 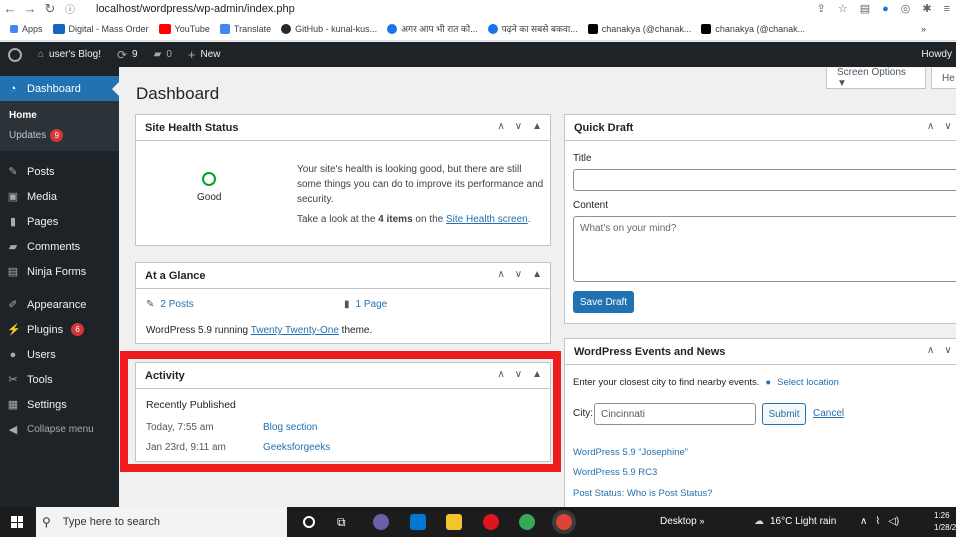 What do you see at coordinates (821, 8) in the screenshot?
I see `share-icon: ⇪` at bounding box center [821, 8].